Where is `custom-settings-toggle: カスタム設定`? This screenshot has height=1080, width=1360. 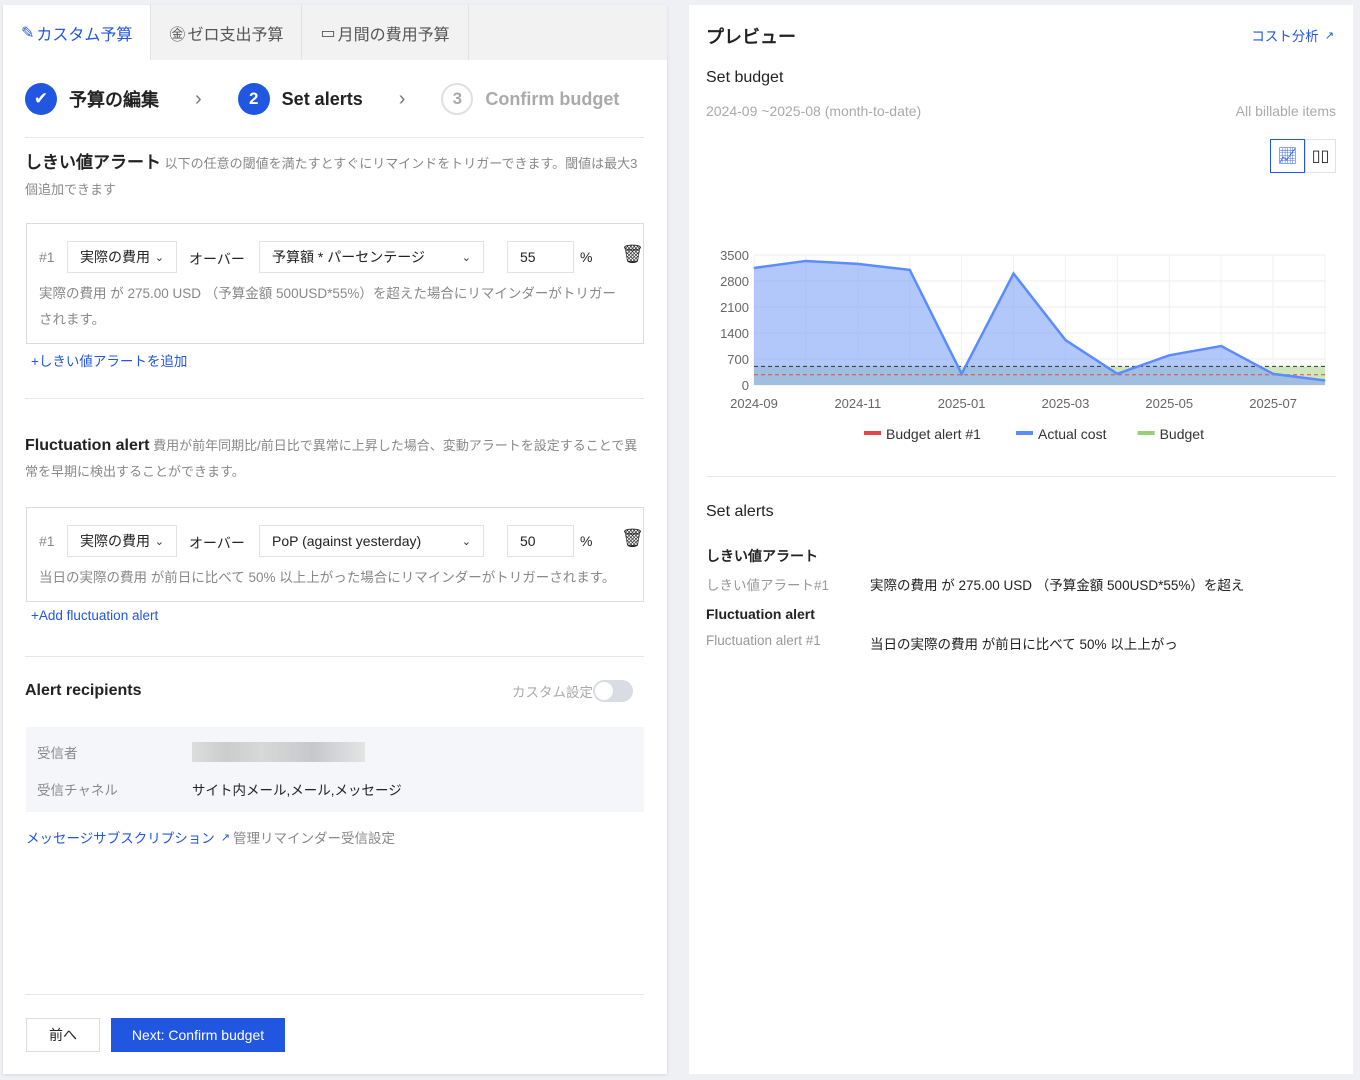
custom-settings-toggle: カスタム設定 is located at coordinates (572, 691).